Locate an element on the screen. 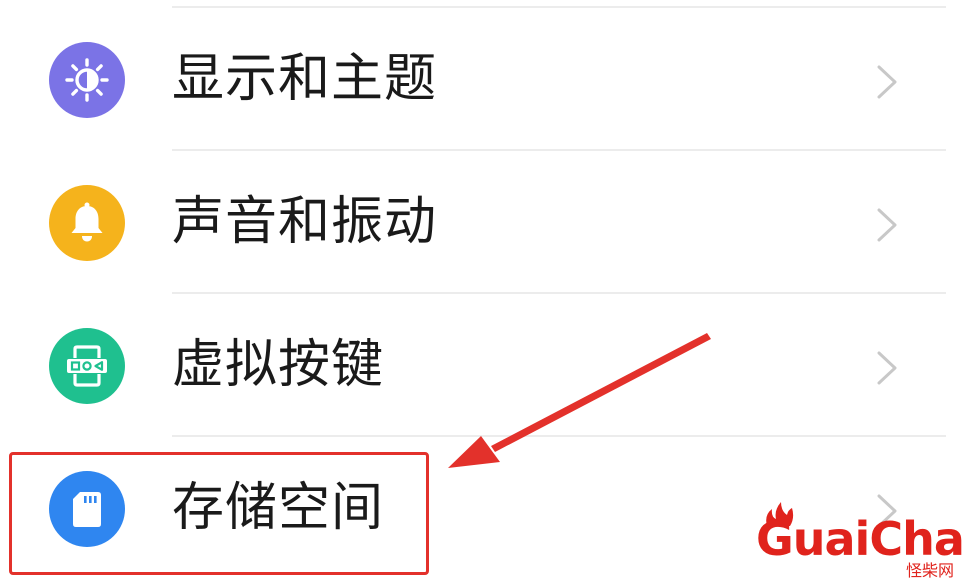 Image resolution: width=964 pixels, height=586 pixels. virtual-keys-icon is located at coordinates (87, 366).